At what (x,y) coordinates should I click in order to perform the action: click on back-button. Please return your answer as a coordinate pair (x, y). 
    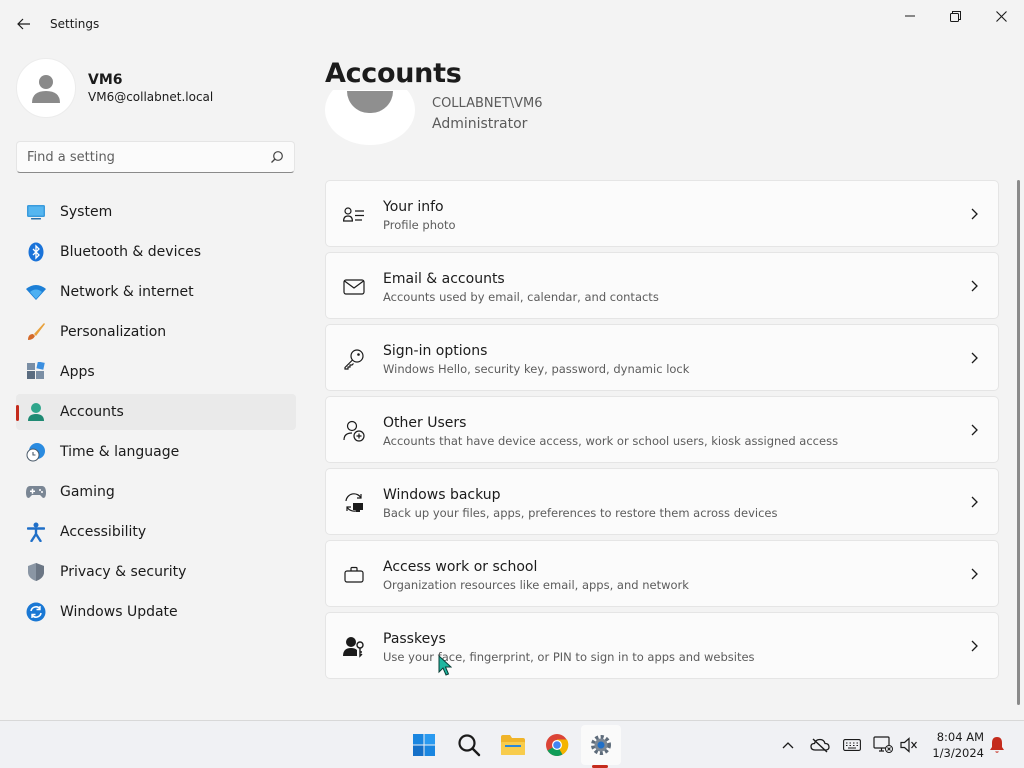
    Looking at the image, I should click on (24, 24).